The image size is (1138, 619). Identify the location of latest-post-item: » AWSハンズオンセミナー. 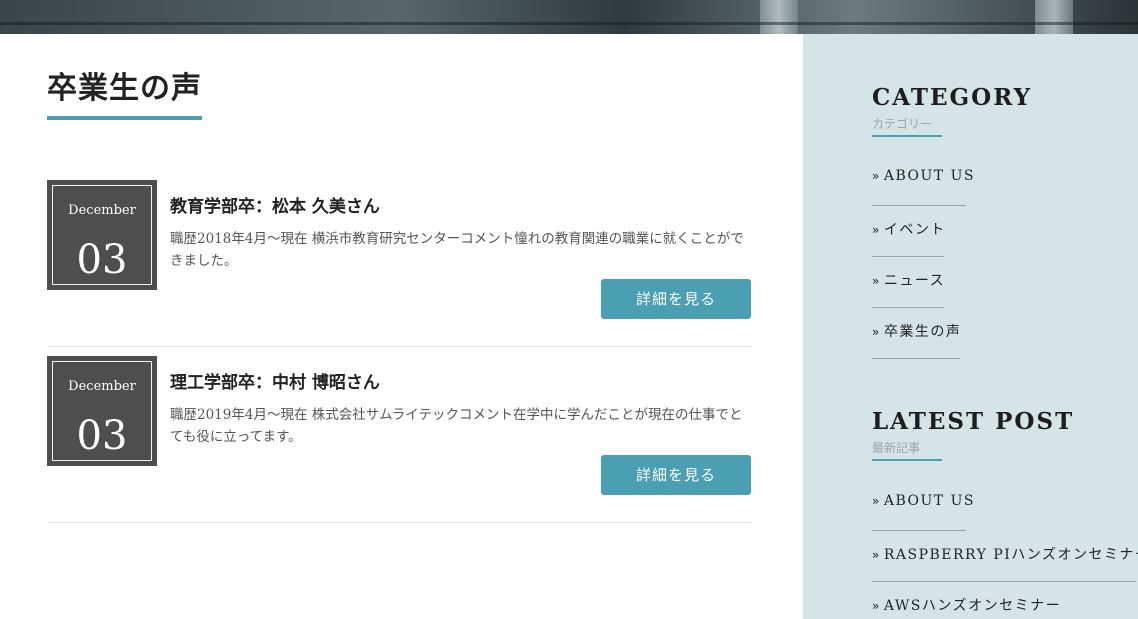
(967, 601).